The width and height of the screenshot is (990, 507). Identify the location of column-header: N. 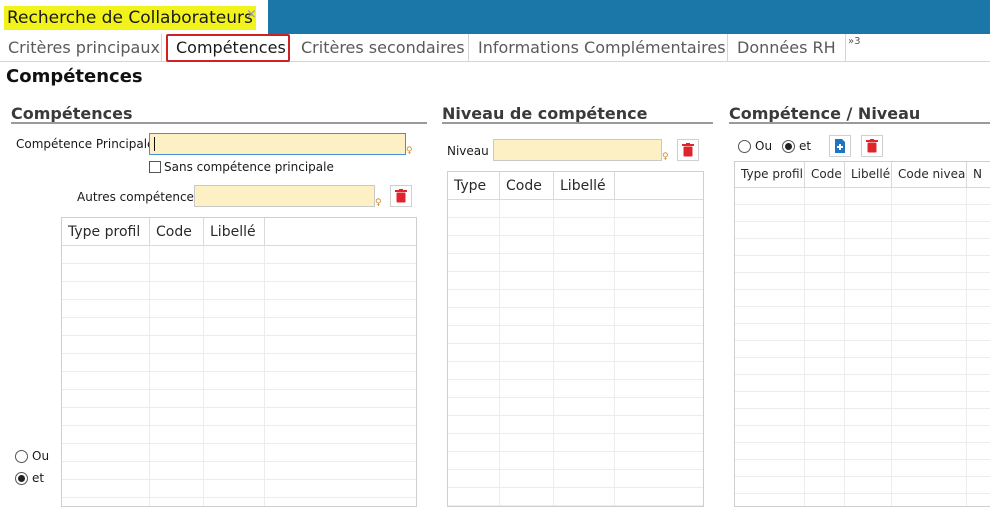
(978, 174).